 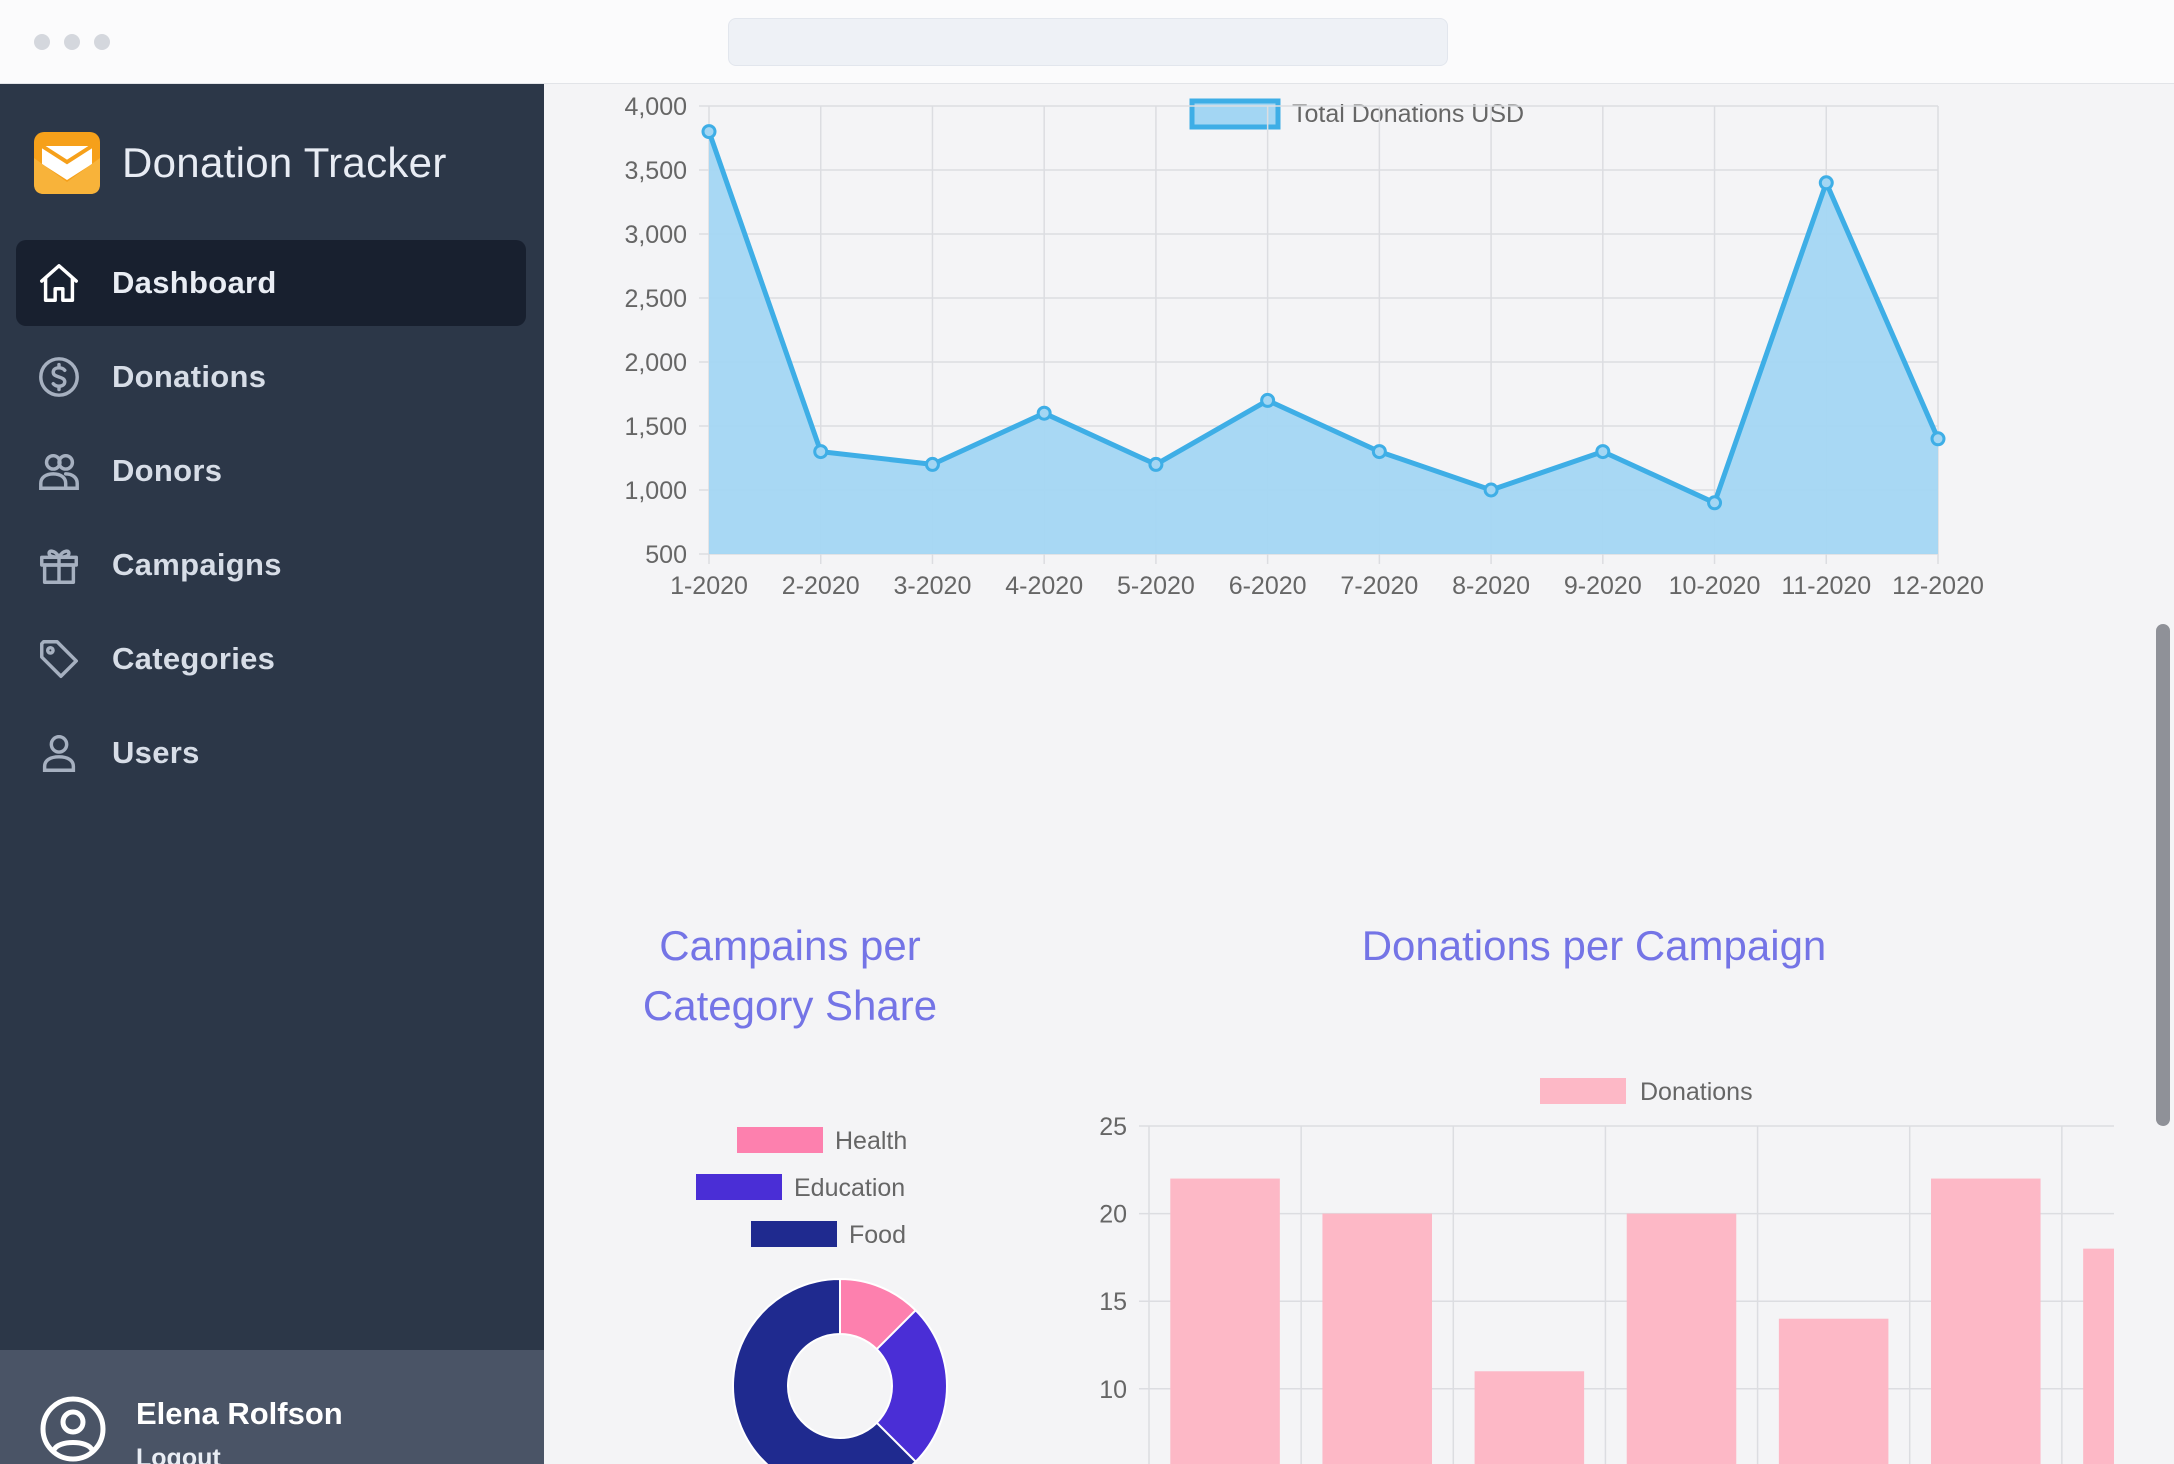 I want to click on sidebar-item-categories: Categories, so click(x=271, y=659).